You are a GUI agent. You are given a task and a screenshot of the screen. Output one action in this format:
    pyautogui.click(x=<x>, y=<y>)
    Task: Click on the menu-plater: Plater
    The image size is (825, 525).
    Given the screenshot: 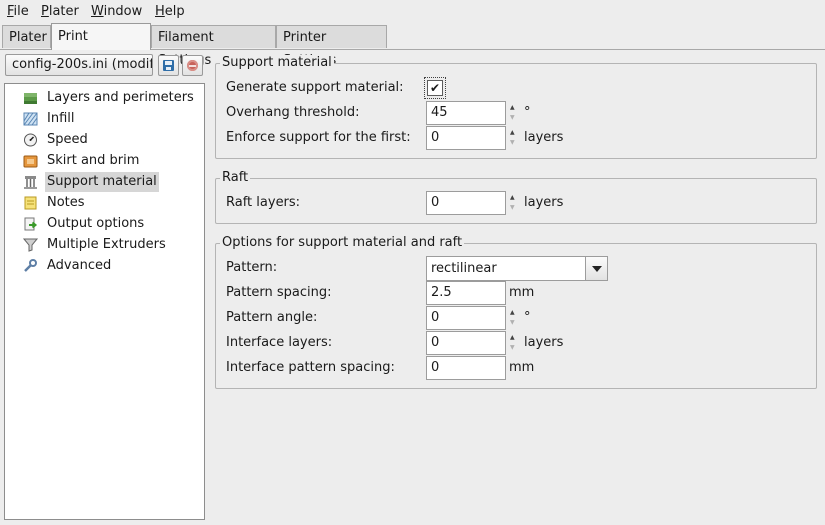 What is the action you would take?
    pyautogui.click(x=60, y=11)
    